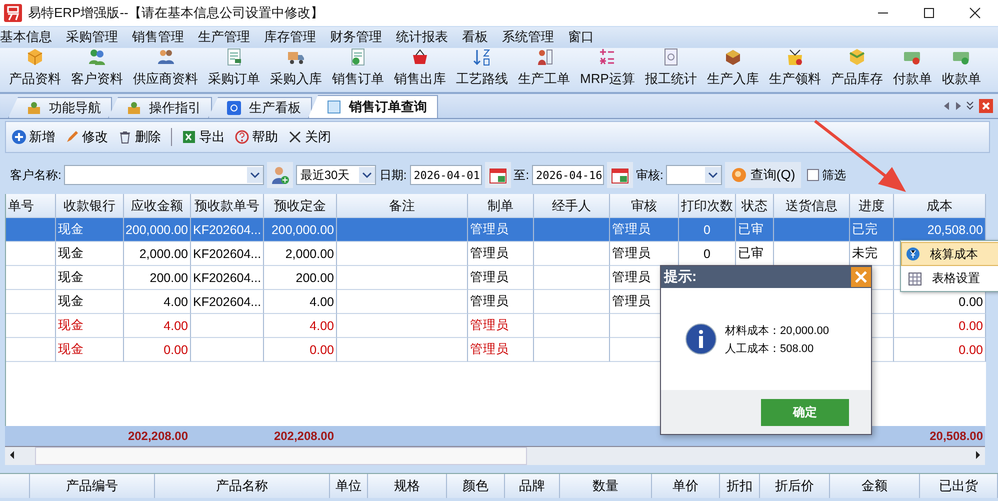 The width and height of the screenshot is (998, 501). Describe the element at coordinates (234, 70) in the screenshot. I see `toolbar-button: 采购订单` at that location.